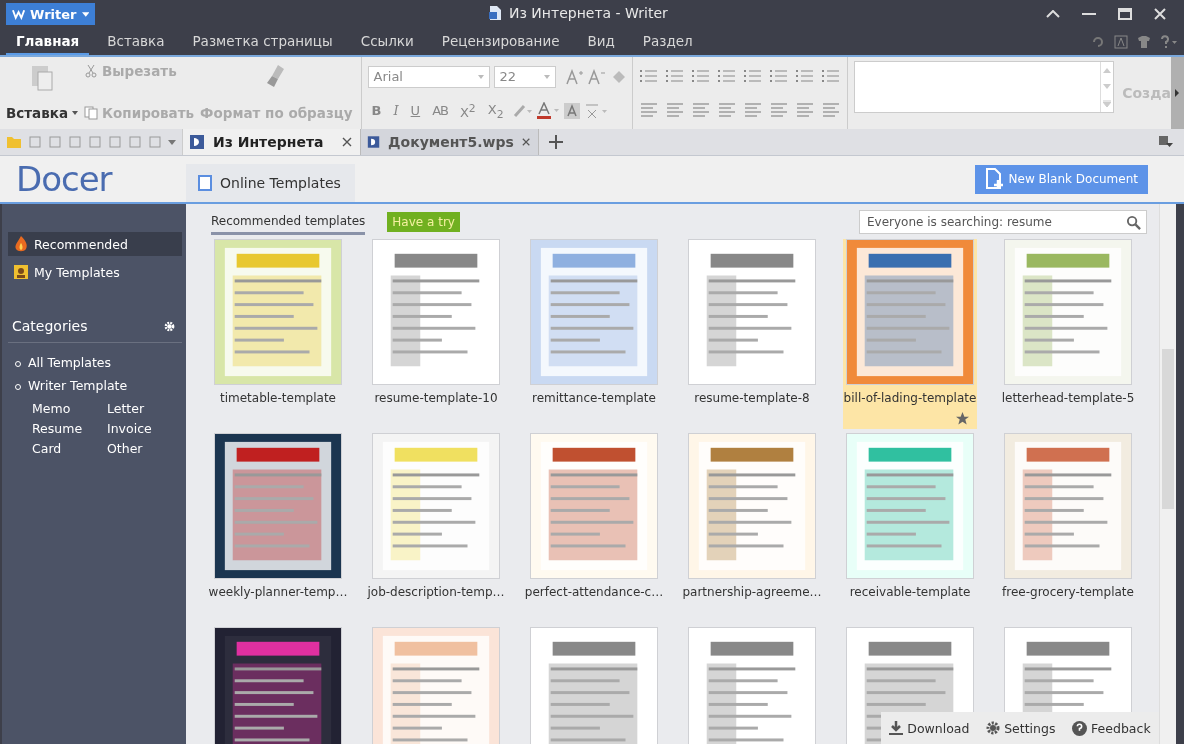  I want to click on document-tab: Документ5.wps, so click(450, 142).